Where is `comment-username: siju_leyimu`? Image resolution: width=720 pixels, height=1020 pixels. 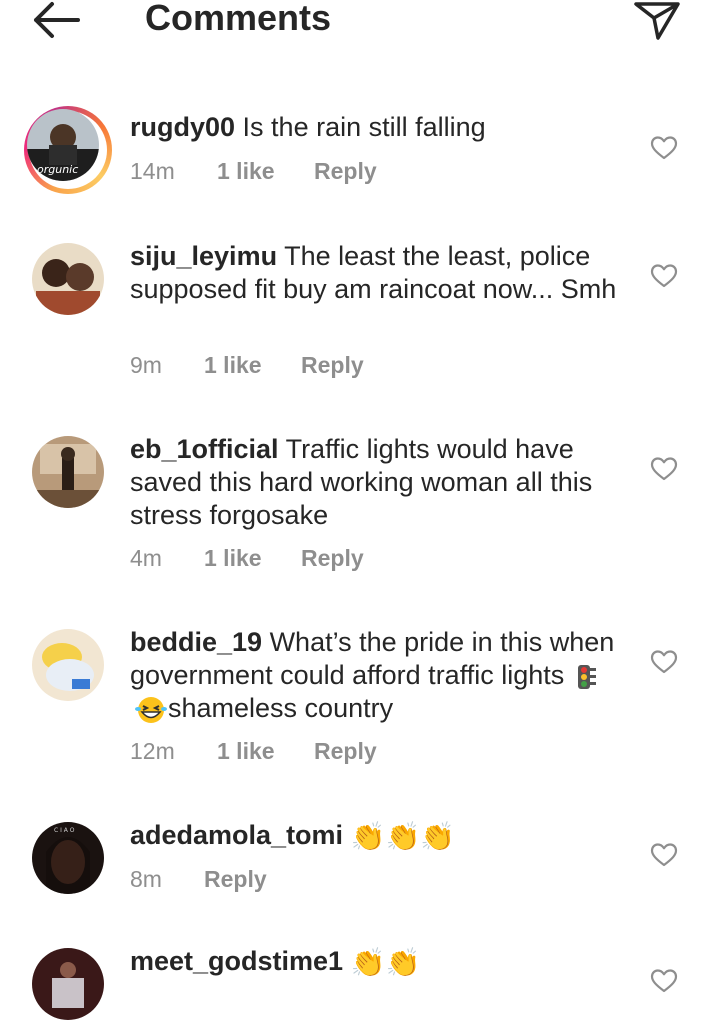
comment-username: siju_leyimu is located at coordinates (203, 256).